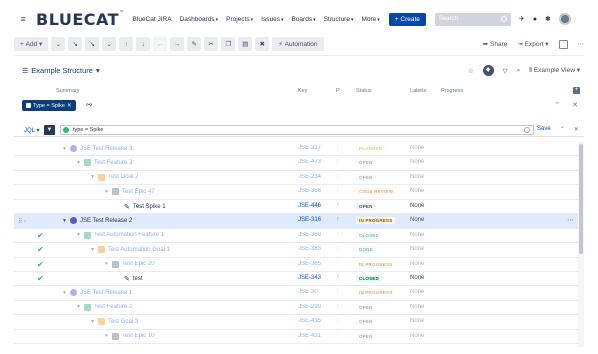 The image size is (598, 354). What do you see at coordinates (299, 250) in the screenshot?
I see `table-row: ✔ ▼ Test Automation Goal 1 JSE-383 ↑ DONE None` at bounding box center [299, 250].